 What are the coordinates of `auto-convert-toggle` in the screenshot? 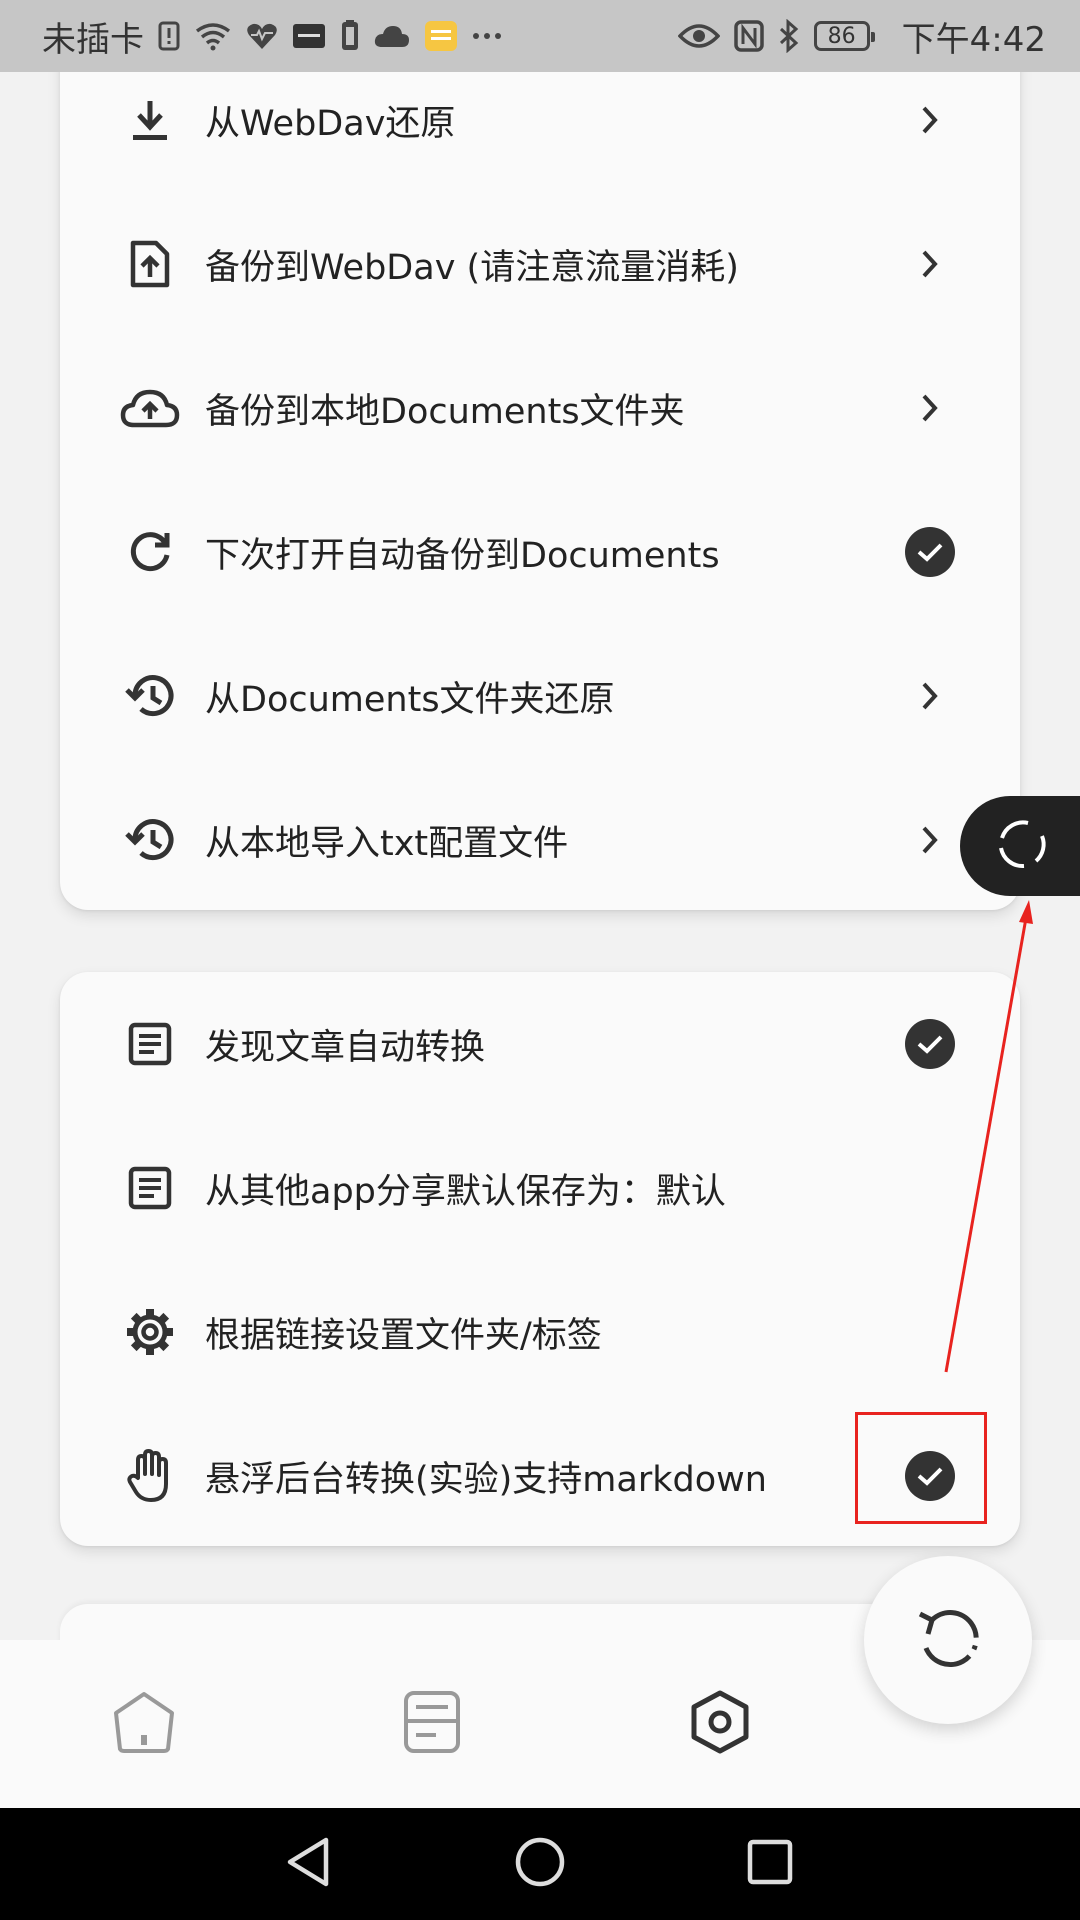 It's located at (930, 1044).